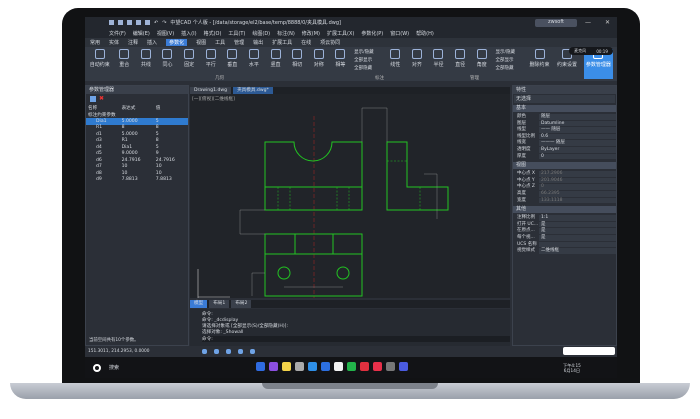  What do you see at coordinates (588, 22) in the screenshot?
I see `minimize-button: —` at bounding box center [588, 22].